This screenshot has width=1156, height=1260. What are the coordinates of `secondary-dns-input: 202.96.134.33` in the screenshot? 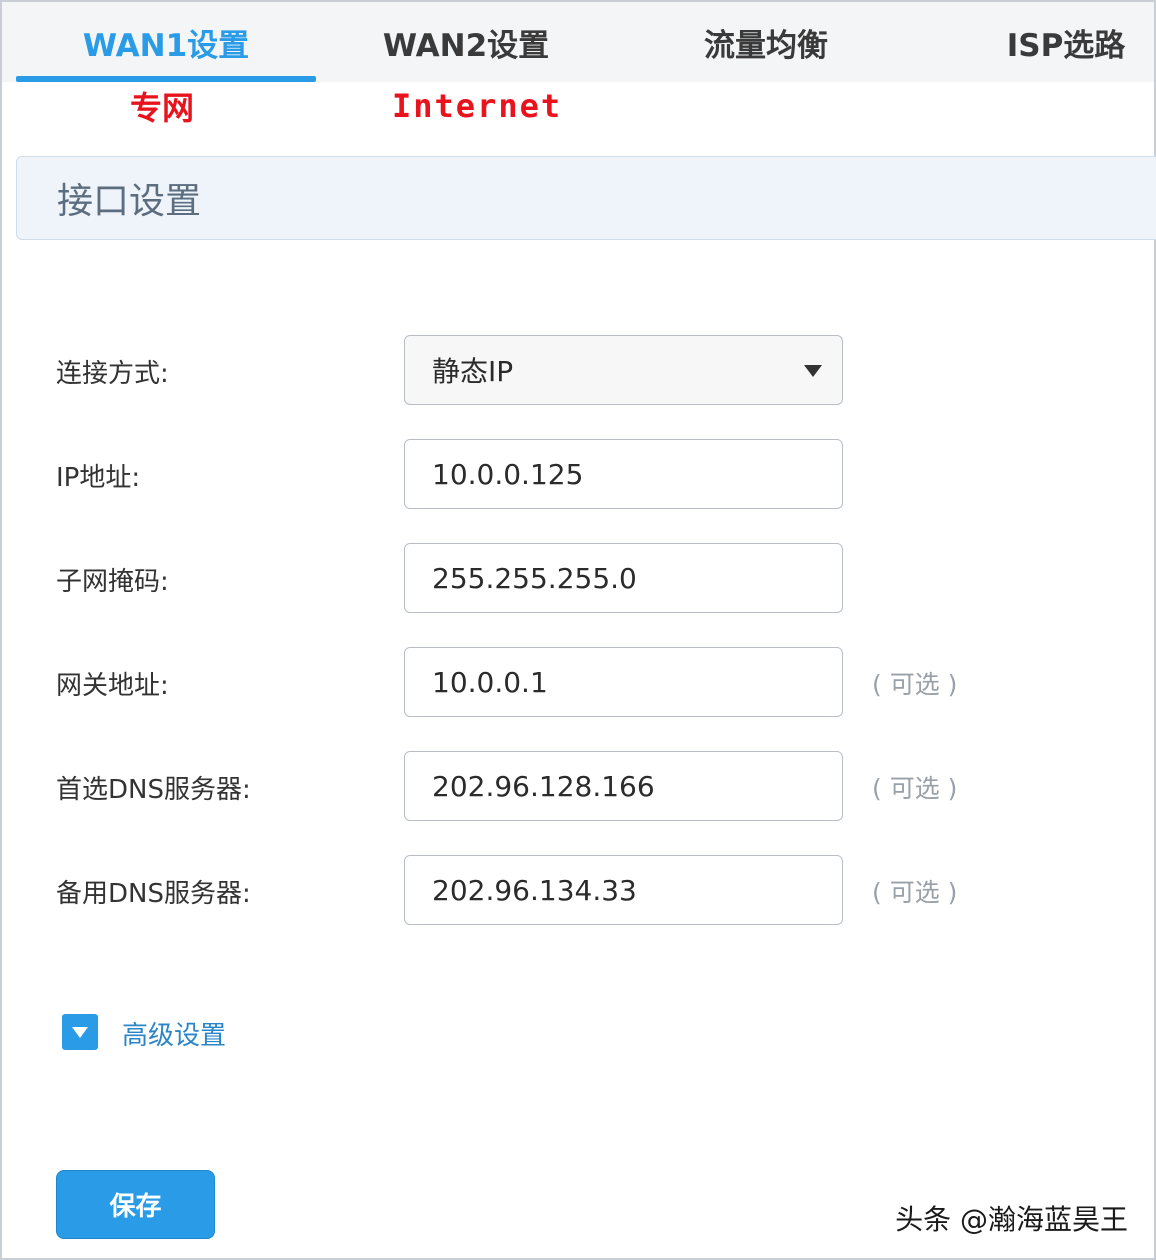 It's located at (623, 890).